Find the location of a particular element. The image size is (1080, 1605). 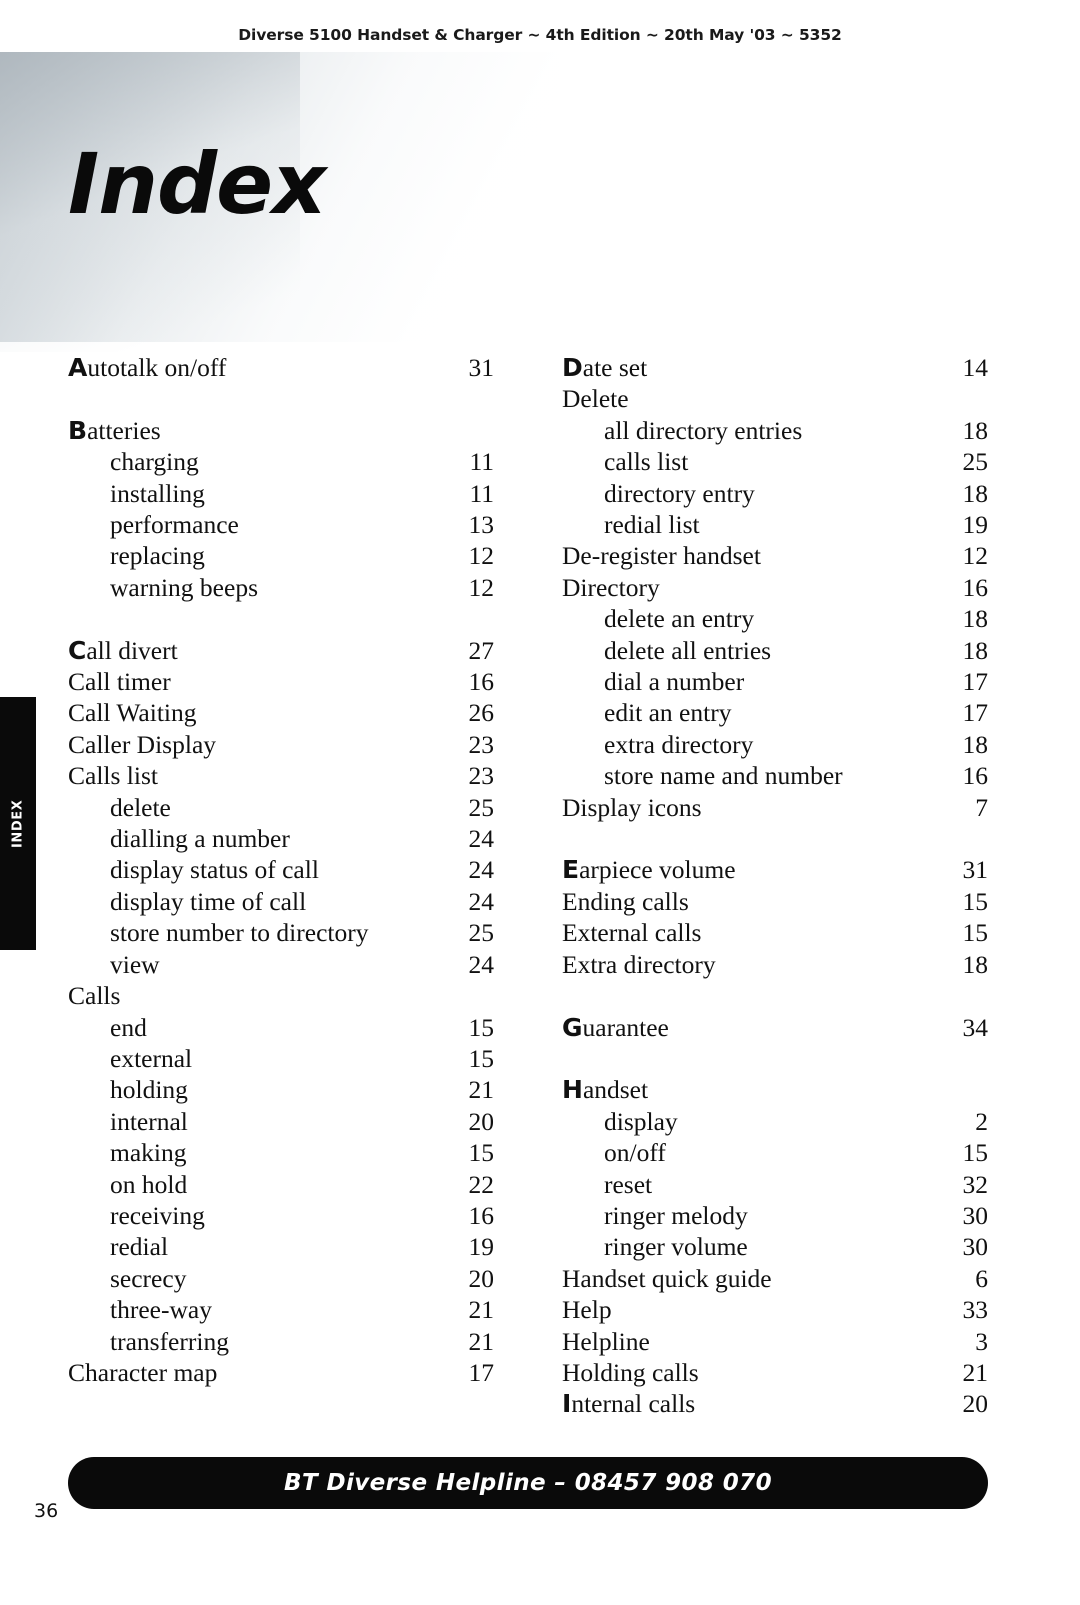

index-subentry: edit an entry 17 is located at coordinates (775, 712).